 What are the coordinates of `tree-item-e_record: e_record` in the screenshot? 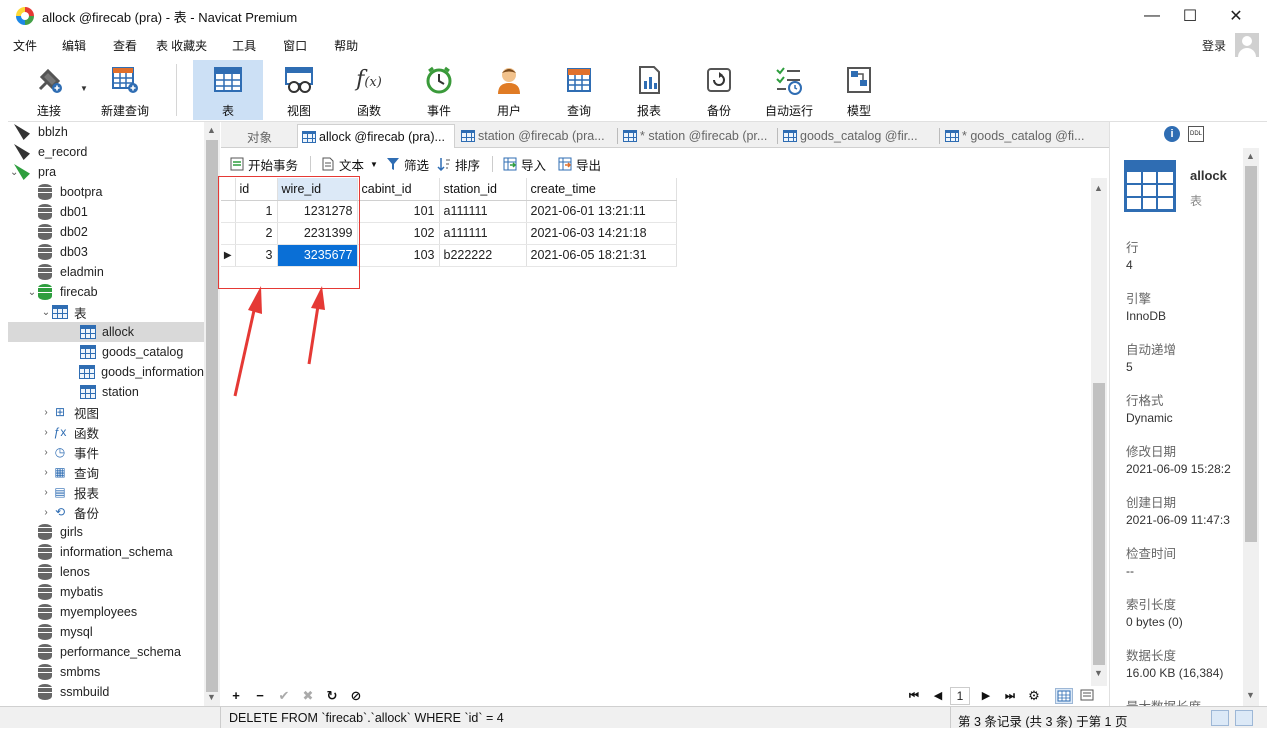 It's located at (106, 152).